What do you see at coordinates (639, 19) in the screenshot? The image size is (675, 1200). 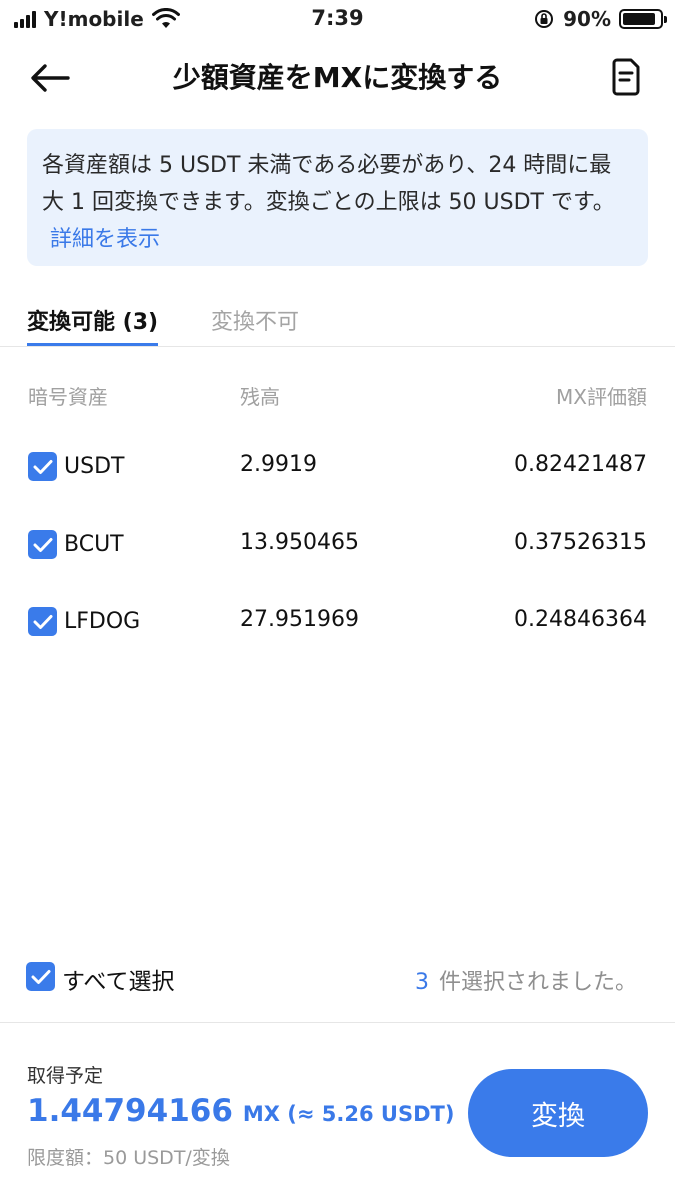 I see `battery-fill` at bounding box center [639, 19].